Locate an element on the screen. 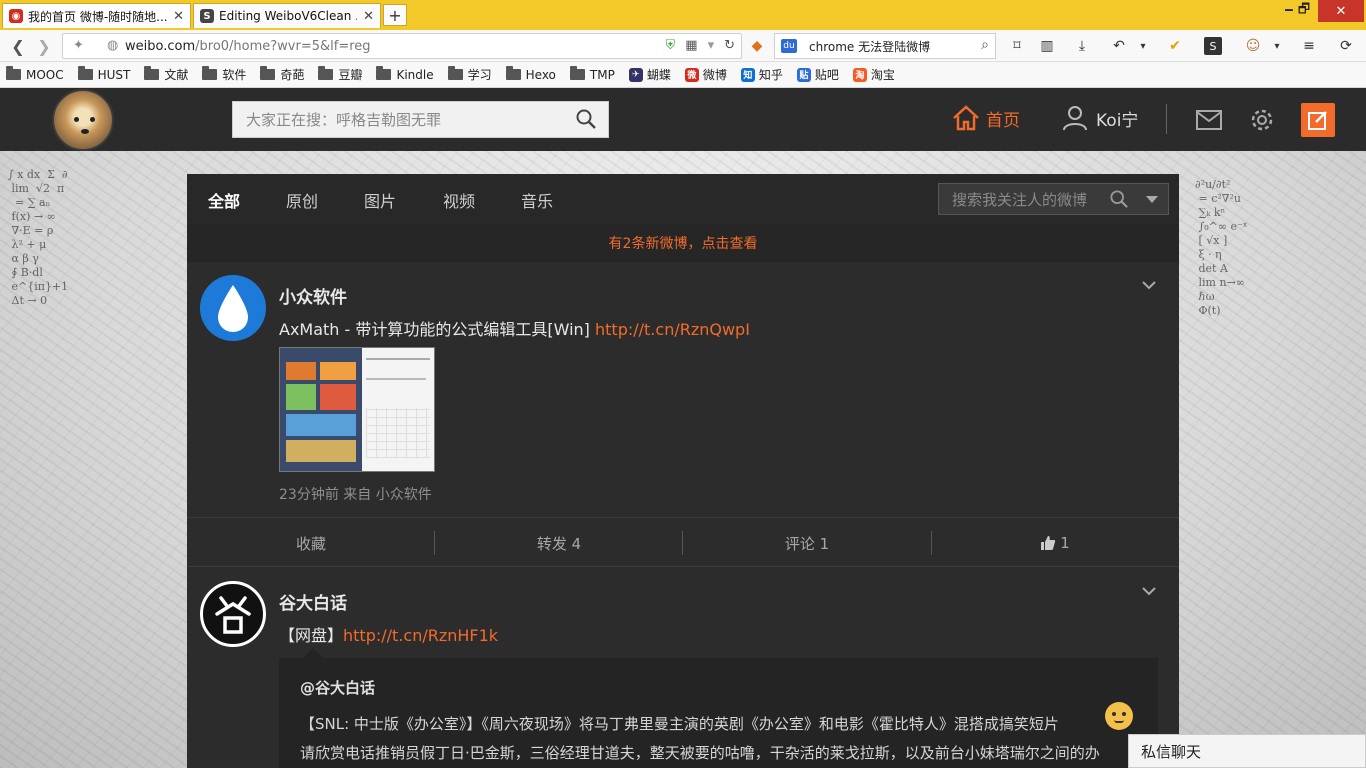 This screenshot has width=1366, height=768. bookmark-item: ✈ 蝴蝶 is located at coordinates (649, 74).